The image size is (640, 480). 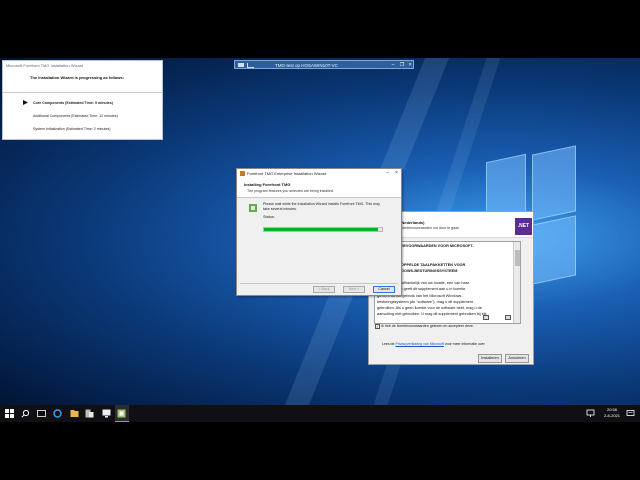 I want to click on current-step-arrow-icon, so click(x=25, y=102).